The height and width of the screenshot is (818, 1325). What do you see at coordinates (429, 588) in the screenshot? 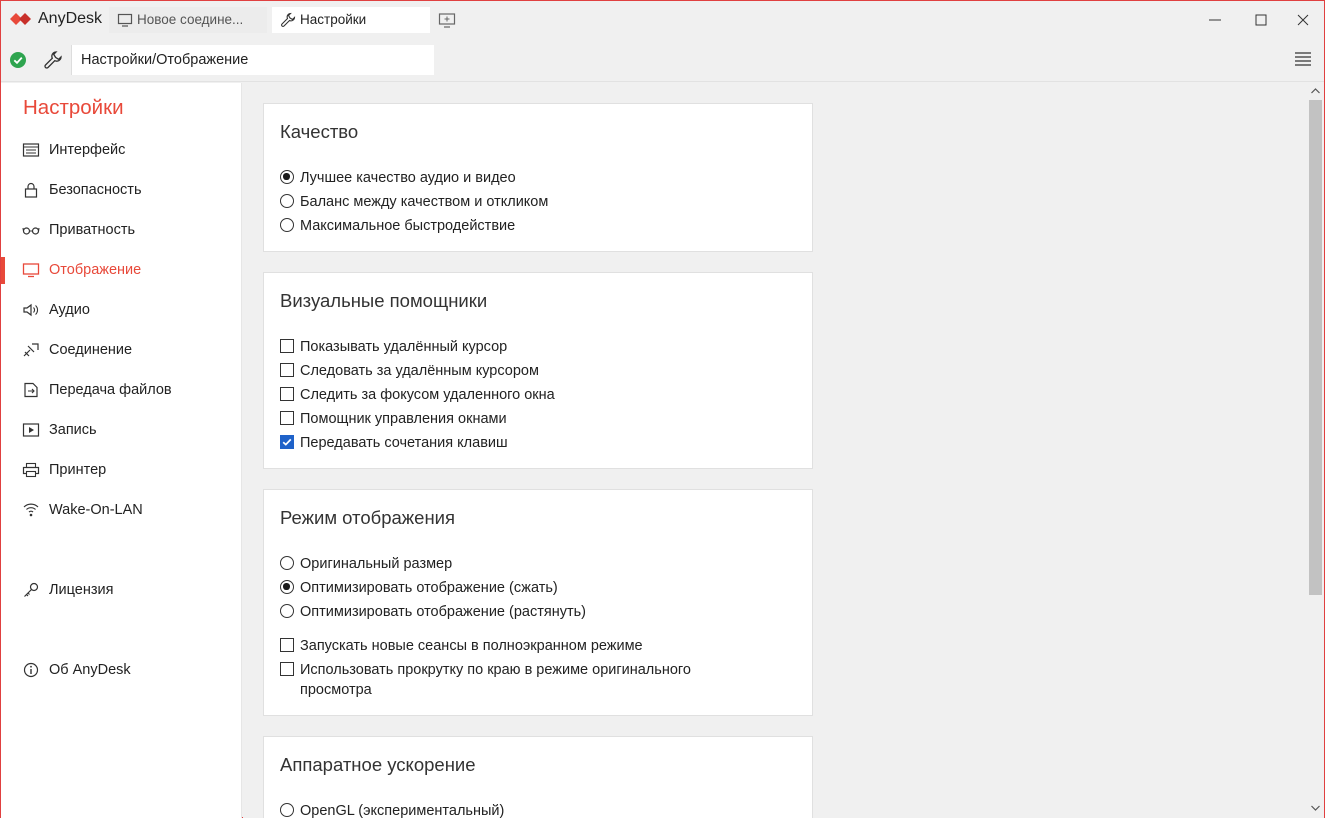
I see `option-label: Оптимизировать отображение (сжать)` at bounding box center [429, 588].